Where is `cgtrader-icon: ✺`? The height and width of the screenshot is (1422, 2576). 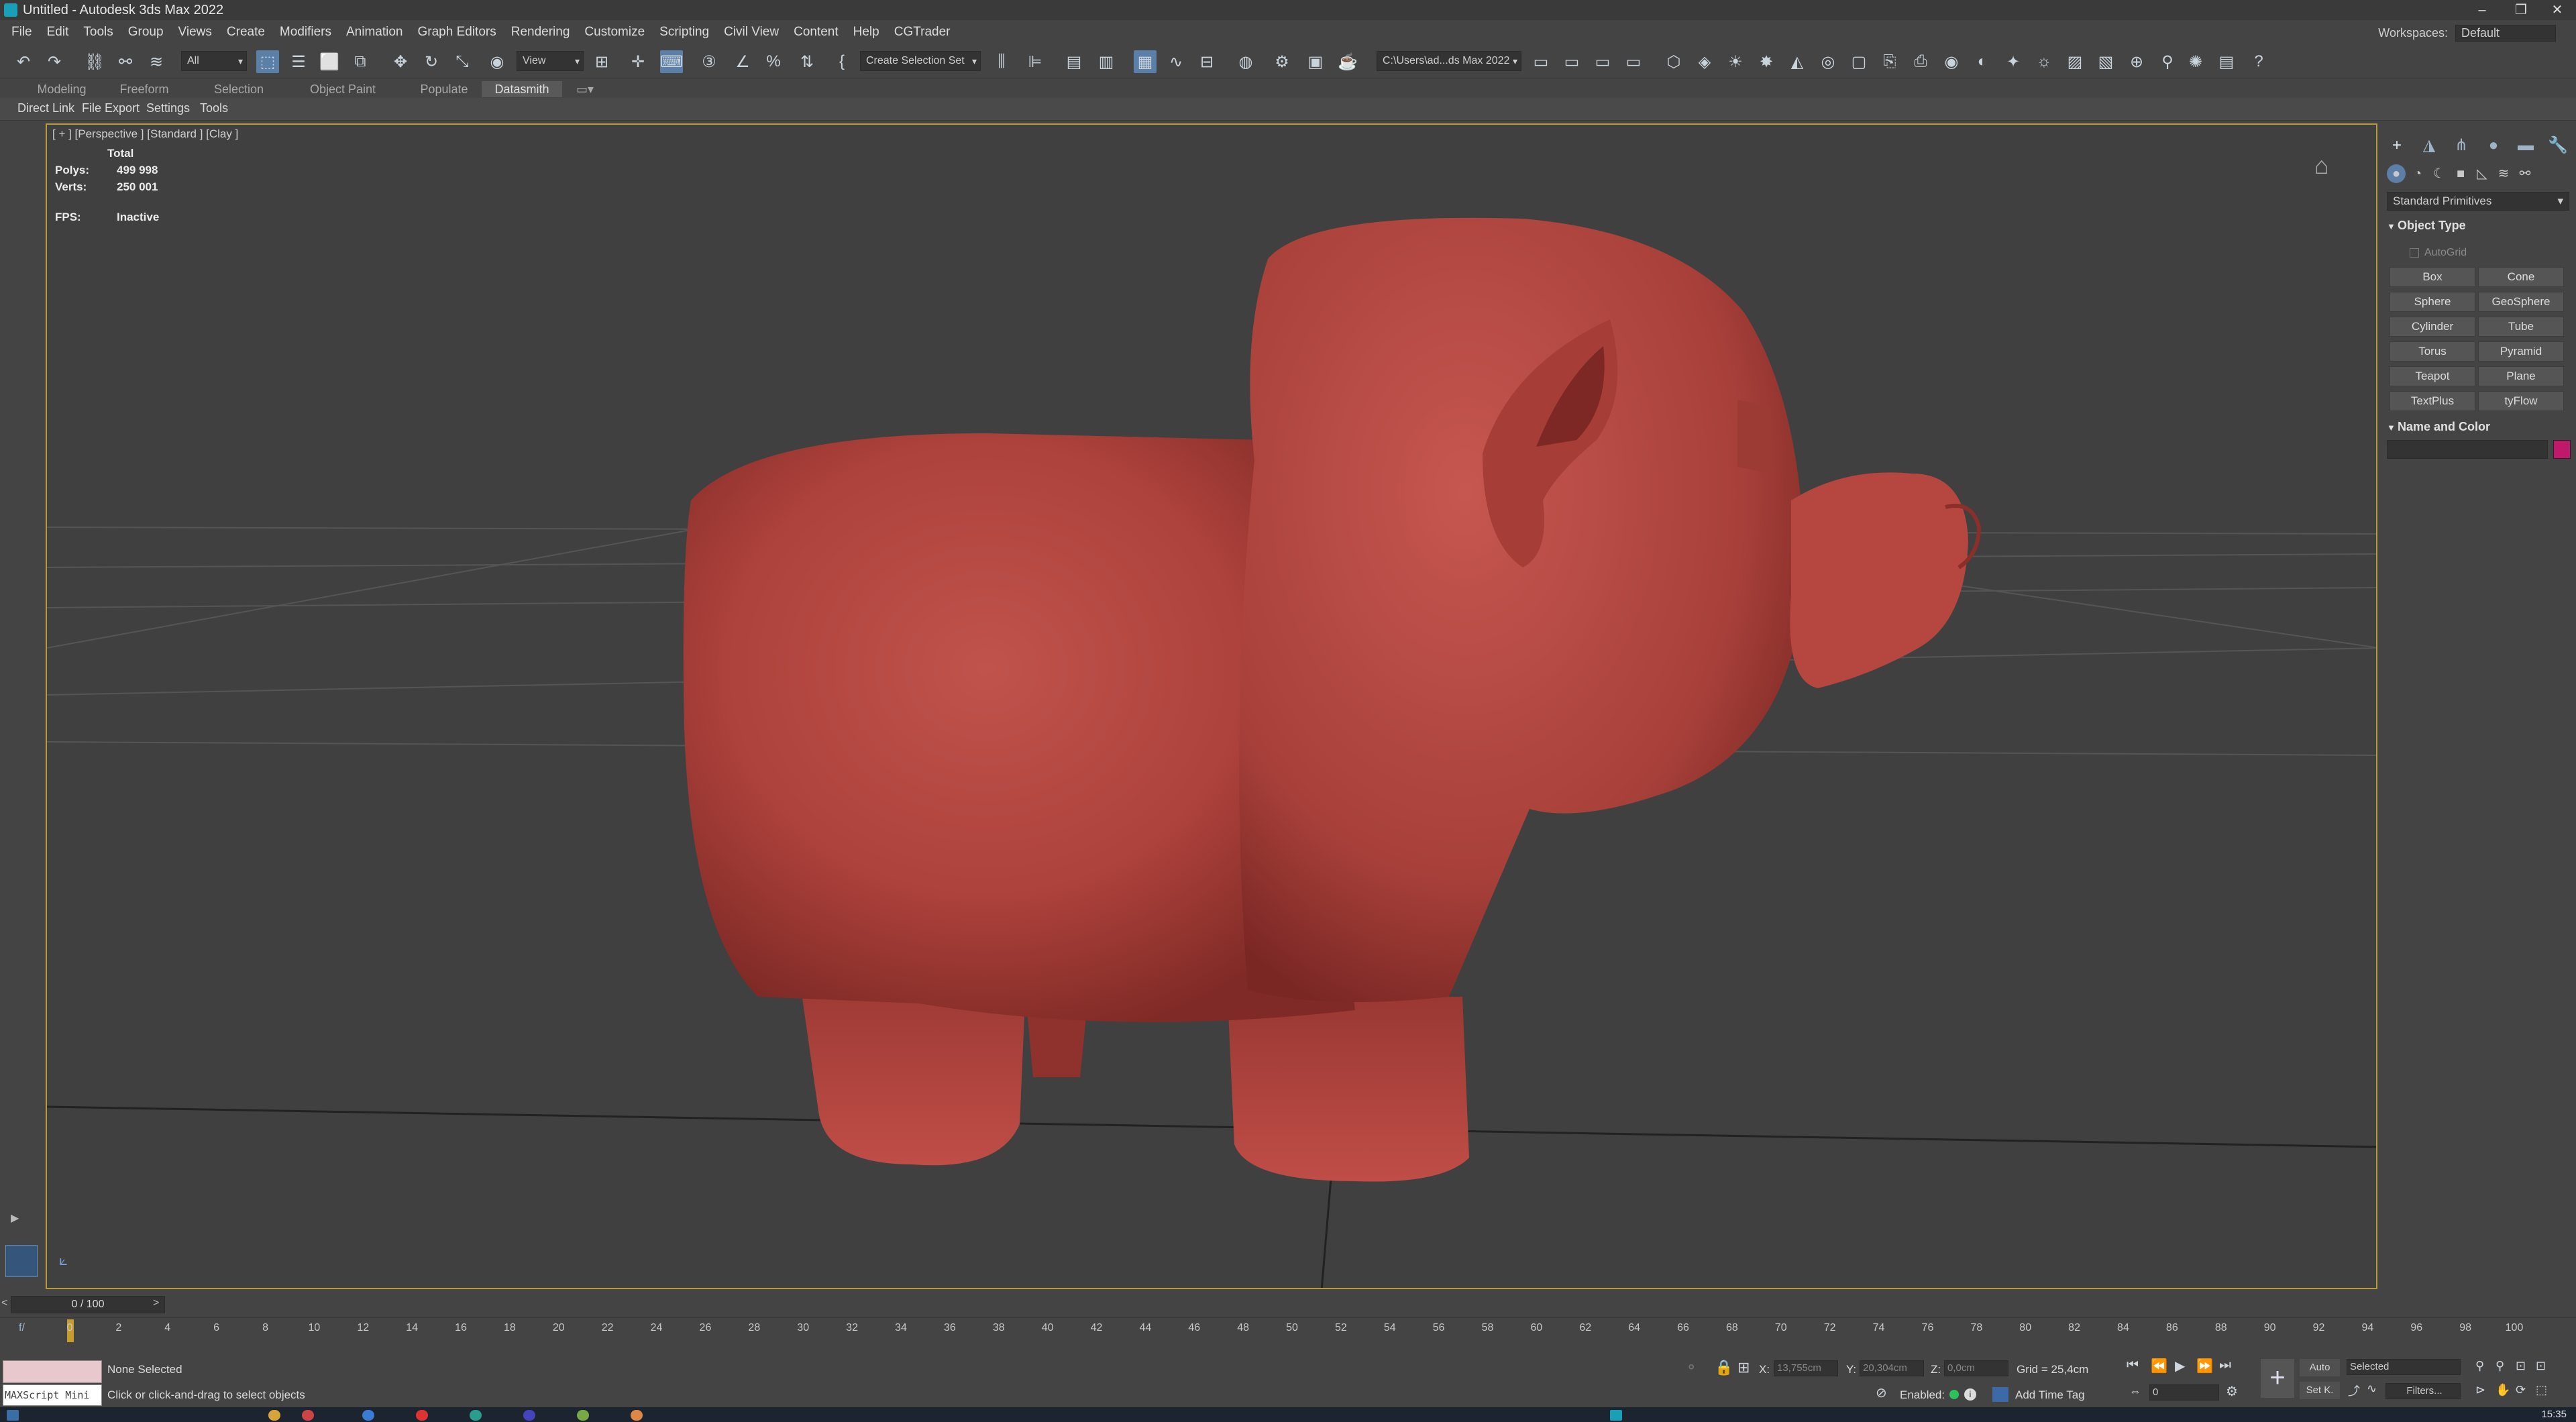 cgtrader-icon: ✺ is located at coordinates (2195, 62).